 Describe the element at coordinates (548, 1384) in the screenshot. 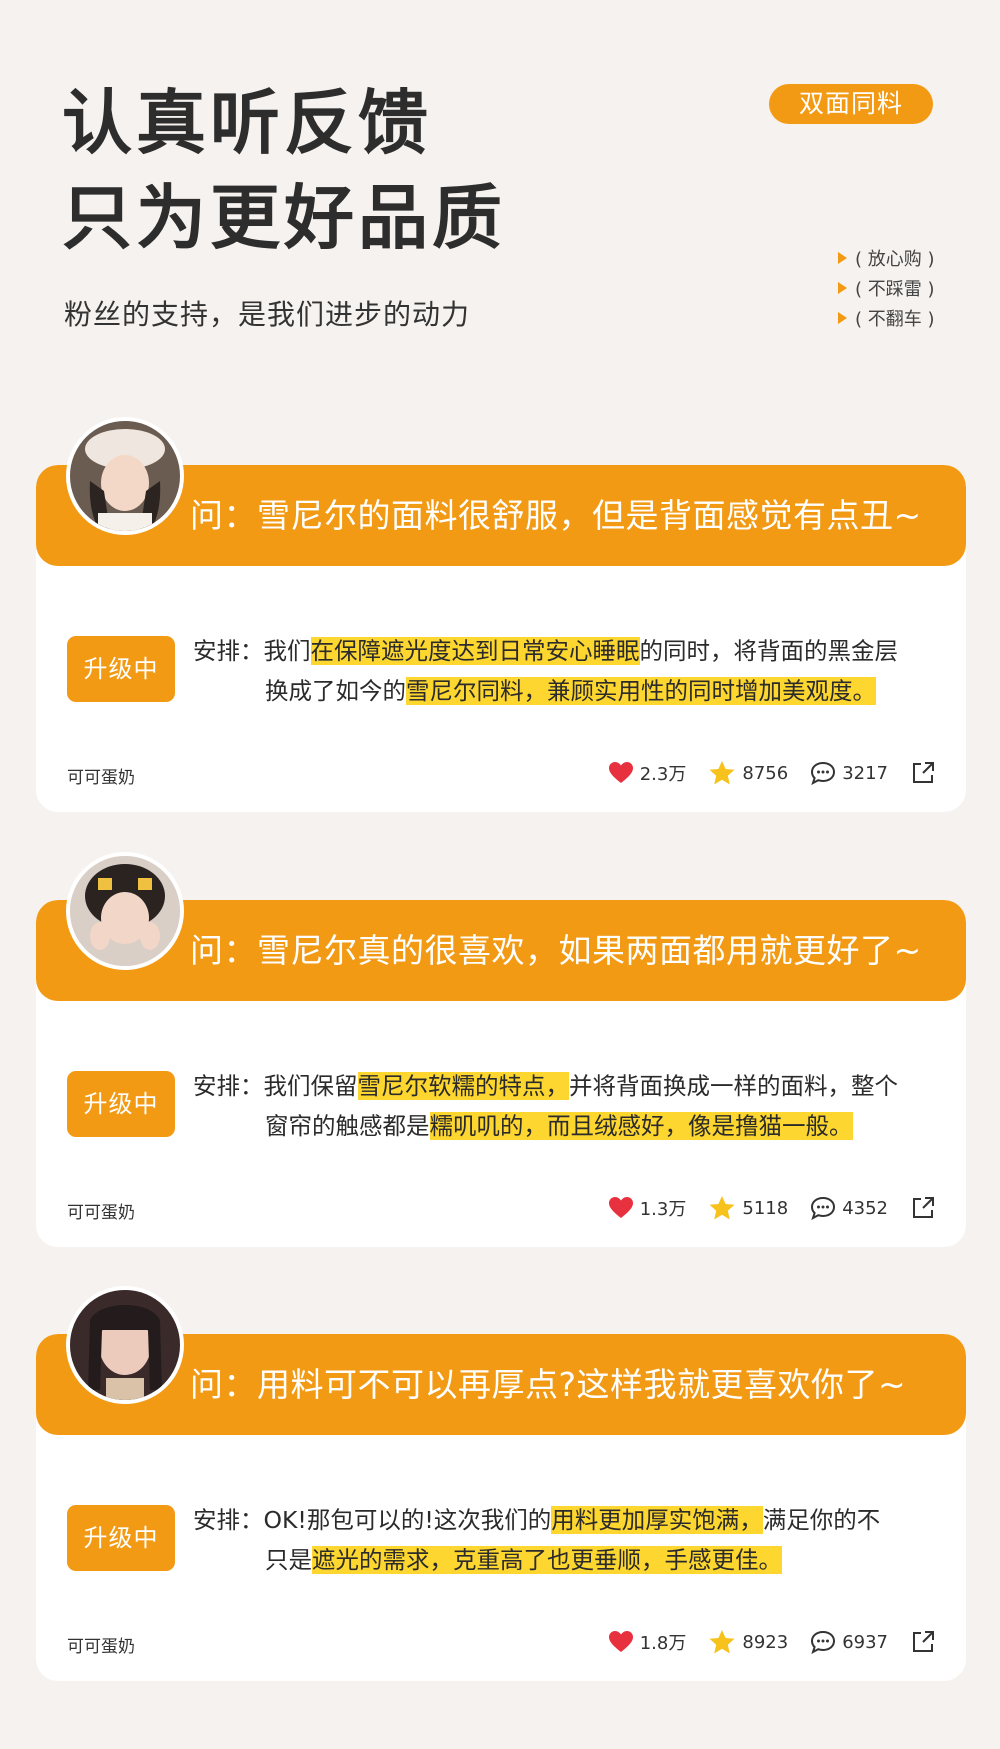

I see `question-text: 问：用料可不可以再厚点?这样我就更喜欢你了~` at that location.